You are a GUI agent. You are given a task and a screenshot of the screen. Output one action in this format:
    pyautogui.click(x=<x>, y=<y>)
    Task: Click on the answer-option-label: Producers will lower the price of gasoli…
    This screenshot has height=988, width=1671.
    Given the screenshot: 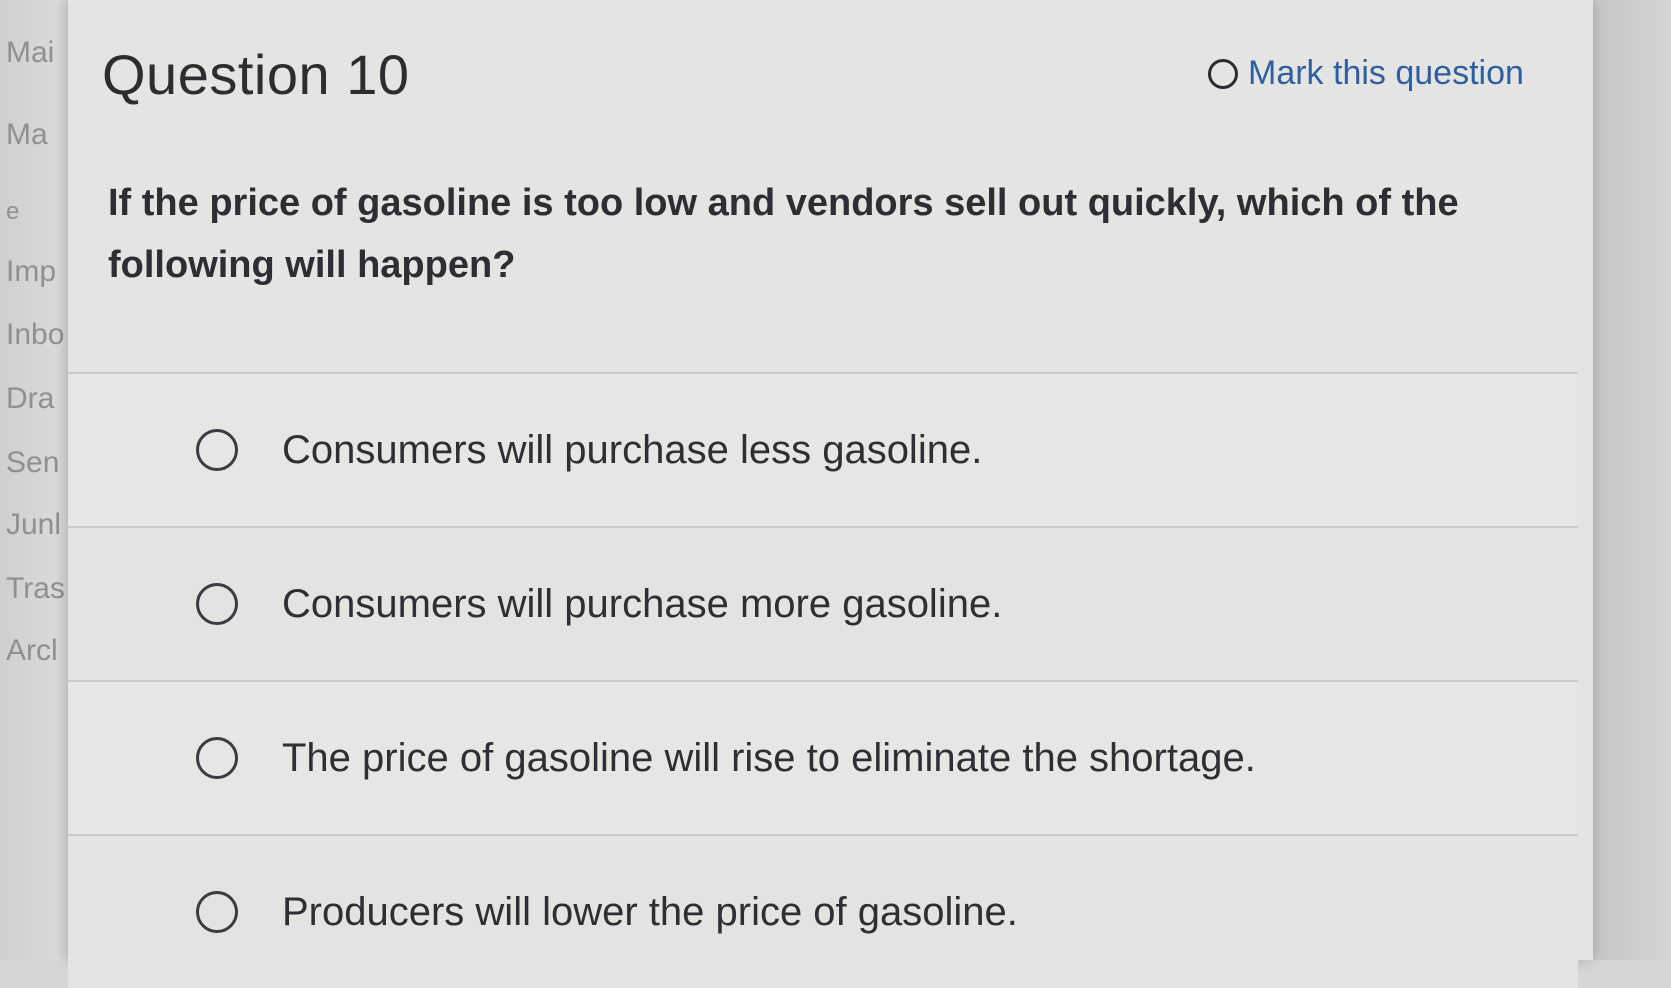 What is the action you would take?
    pyautogui.click(x=650, y=912)
    